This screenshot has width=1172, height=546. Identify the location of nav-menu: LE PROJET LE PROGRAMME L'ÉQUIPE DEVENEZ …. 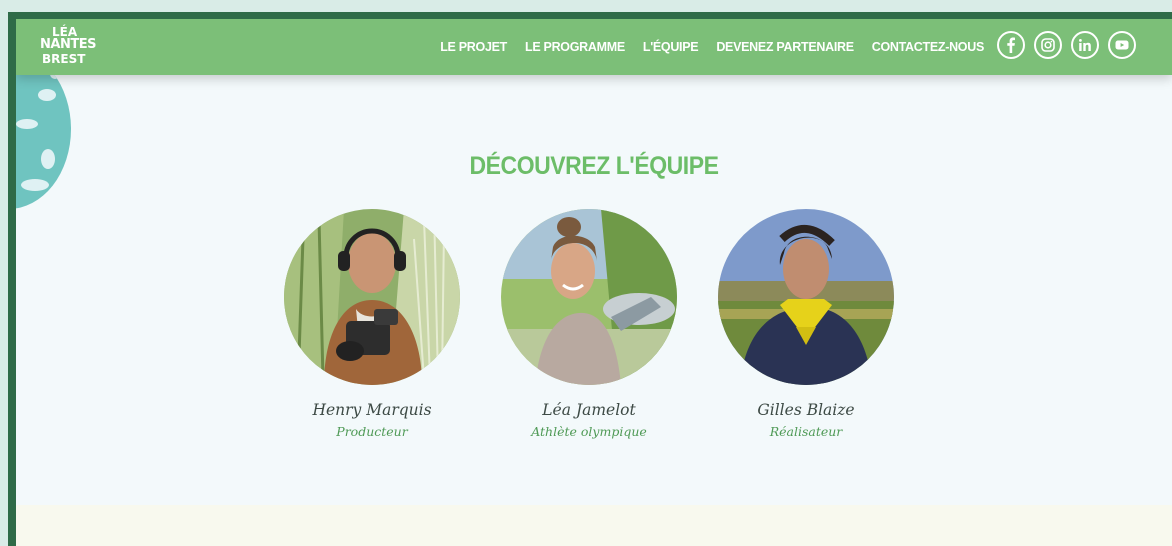
(712, 47).